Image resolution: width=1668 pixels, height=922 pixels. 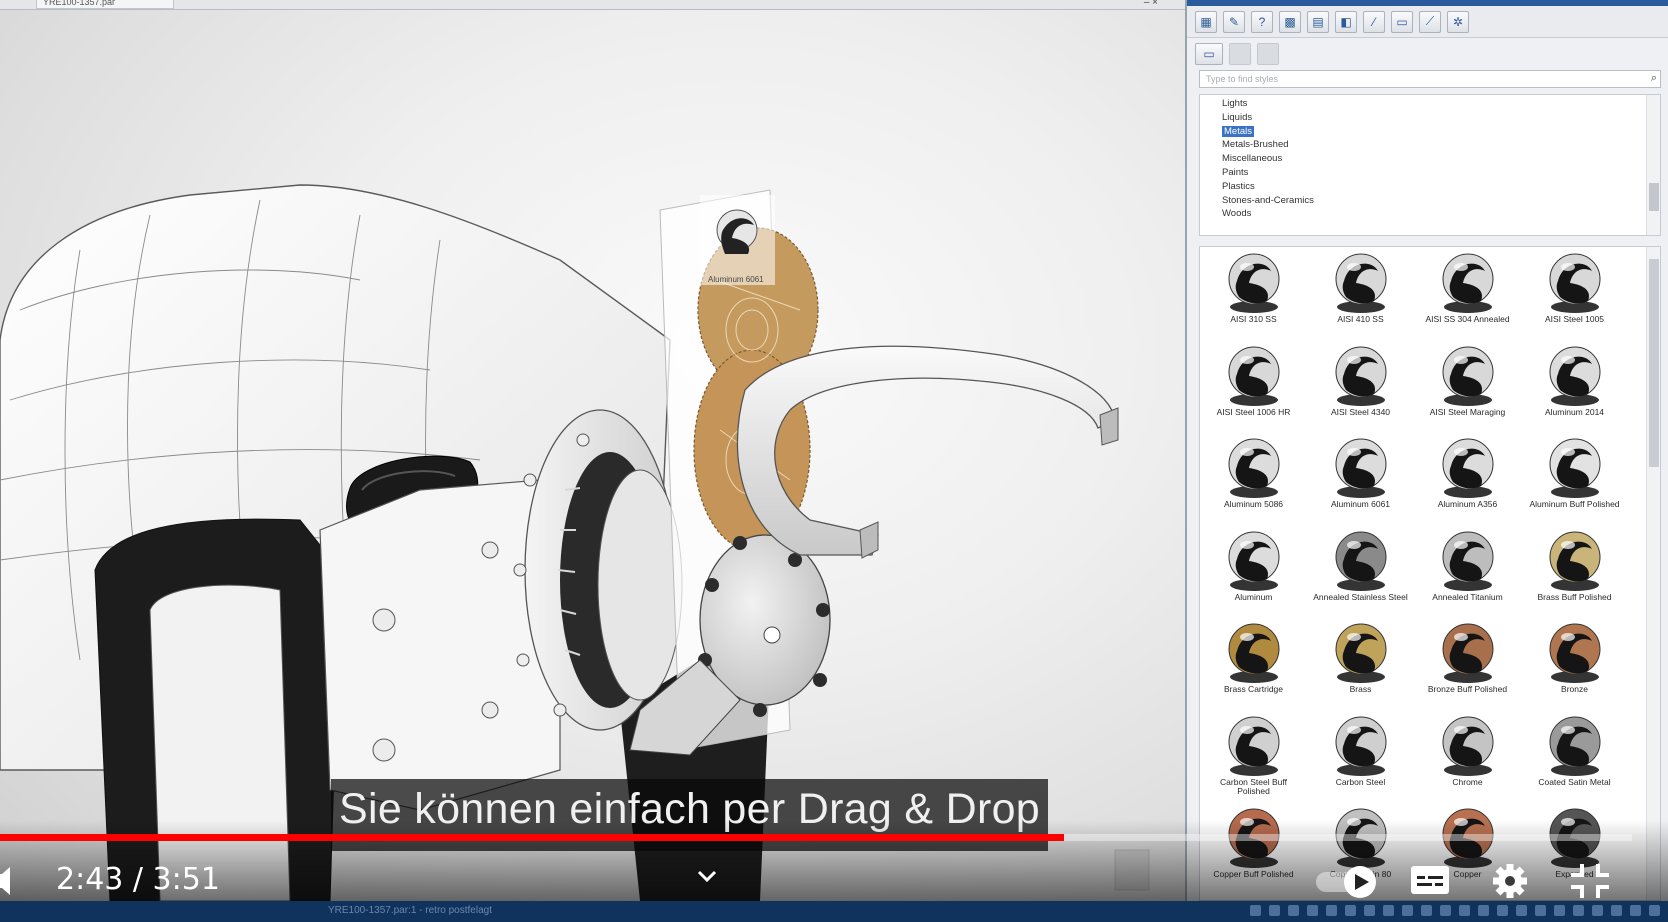 I want to click on settings-gear-icon, so click(x=1510, y=881).